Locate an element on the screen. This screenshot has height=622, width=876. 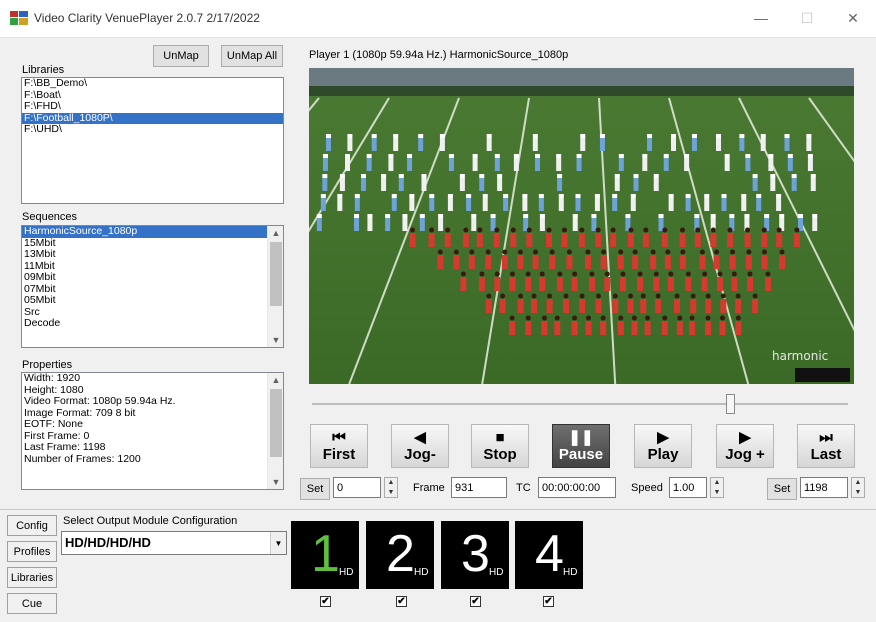
set-end-button: Set is located at coordinates (782, 489).